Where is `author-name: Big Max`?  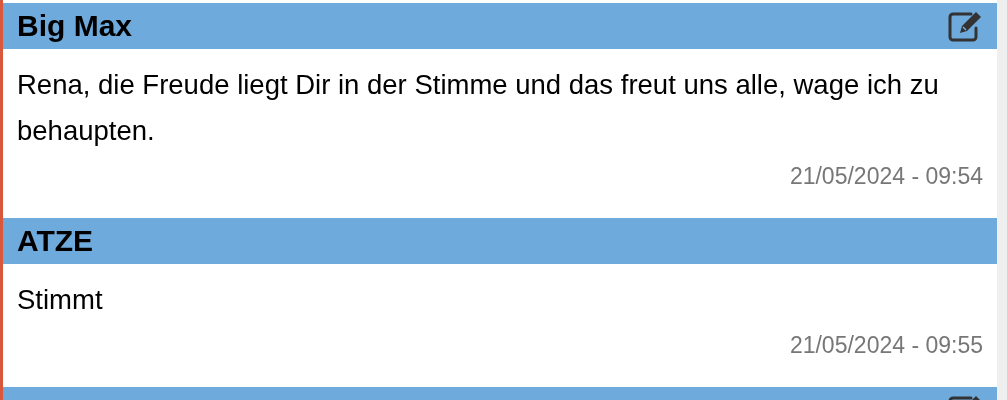
author-name: Big Max is located at coordinates (75, 26).